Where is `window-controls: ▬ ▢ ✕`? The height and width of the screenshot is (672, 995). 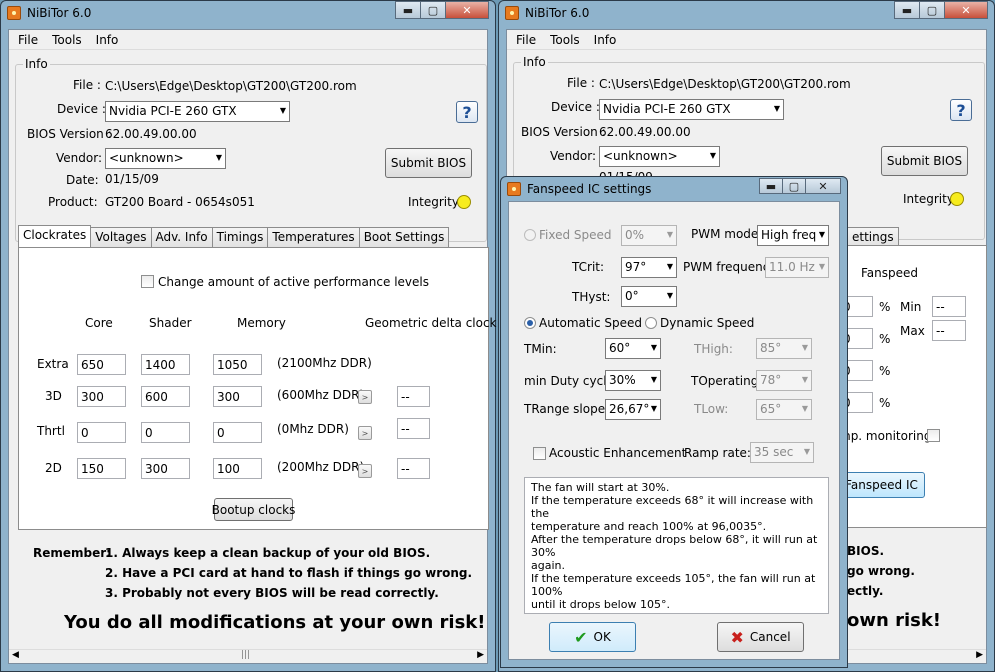 window-controls: ▬ ▢ ✕ is located at coordinates (442, 10).